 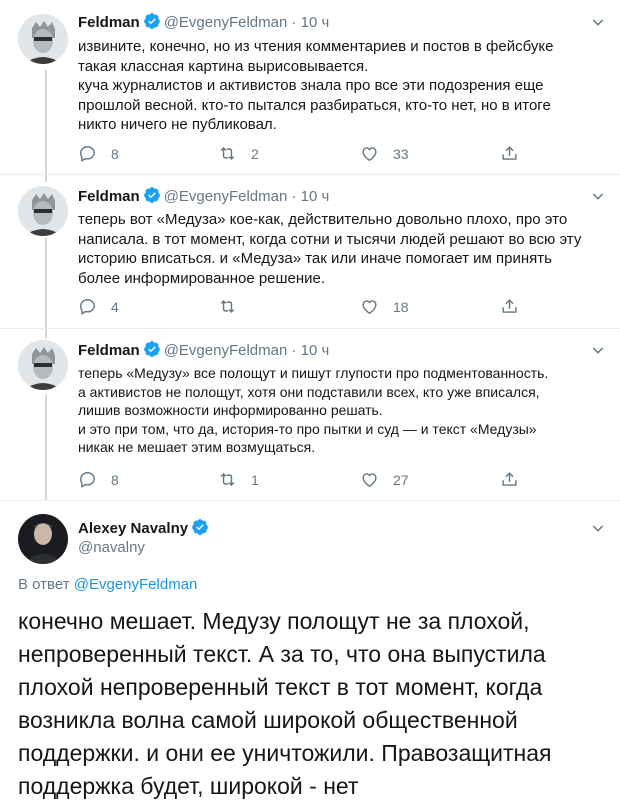 What do you see at coordinates (238, 153) in the screenshot?
I see `retweet-button: 2` at bounding box center [238, 153].